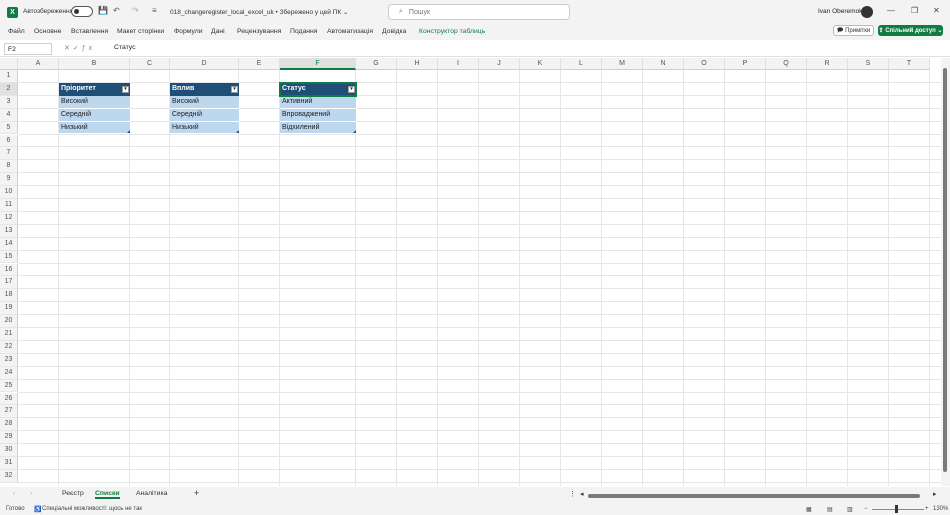 This screenshot has width=950, height=515. I want to click on row-header: 27, so click(9, 412).